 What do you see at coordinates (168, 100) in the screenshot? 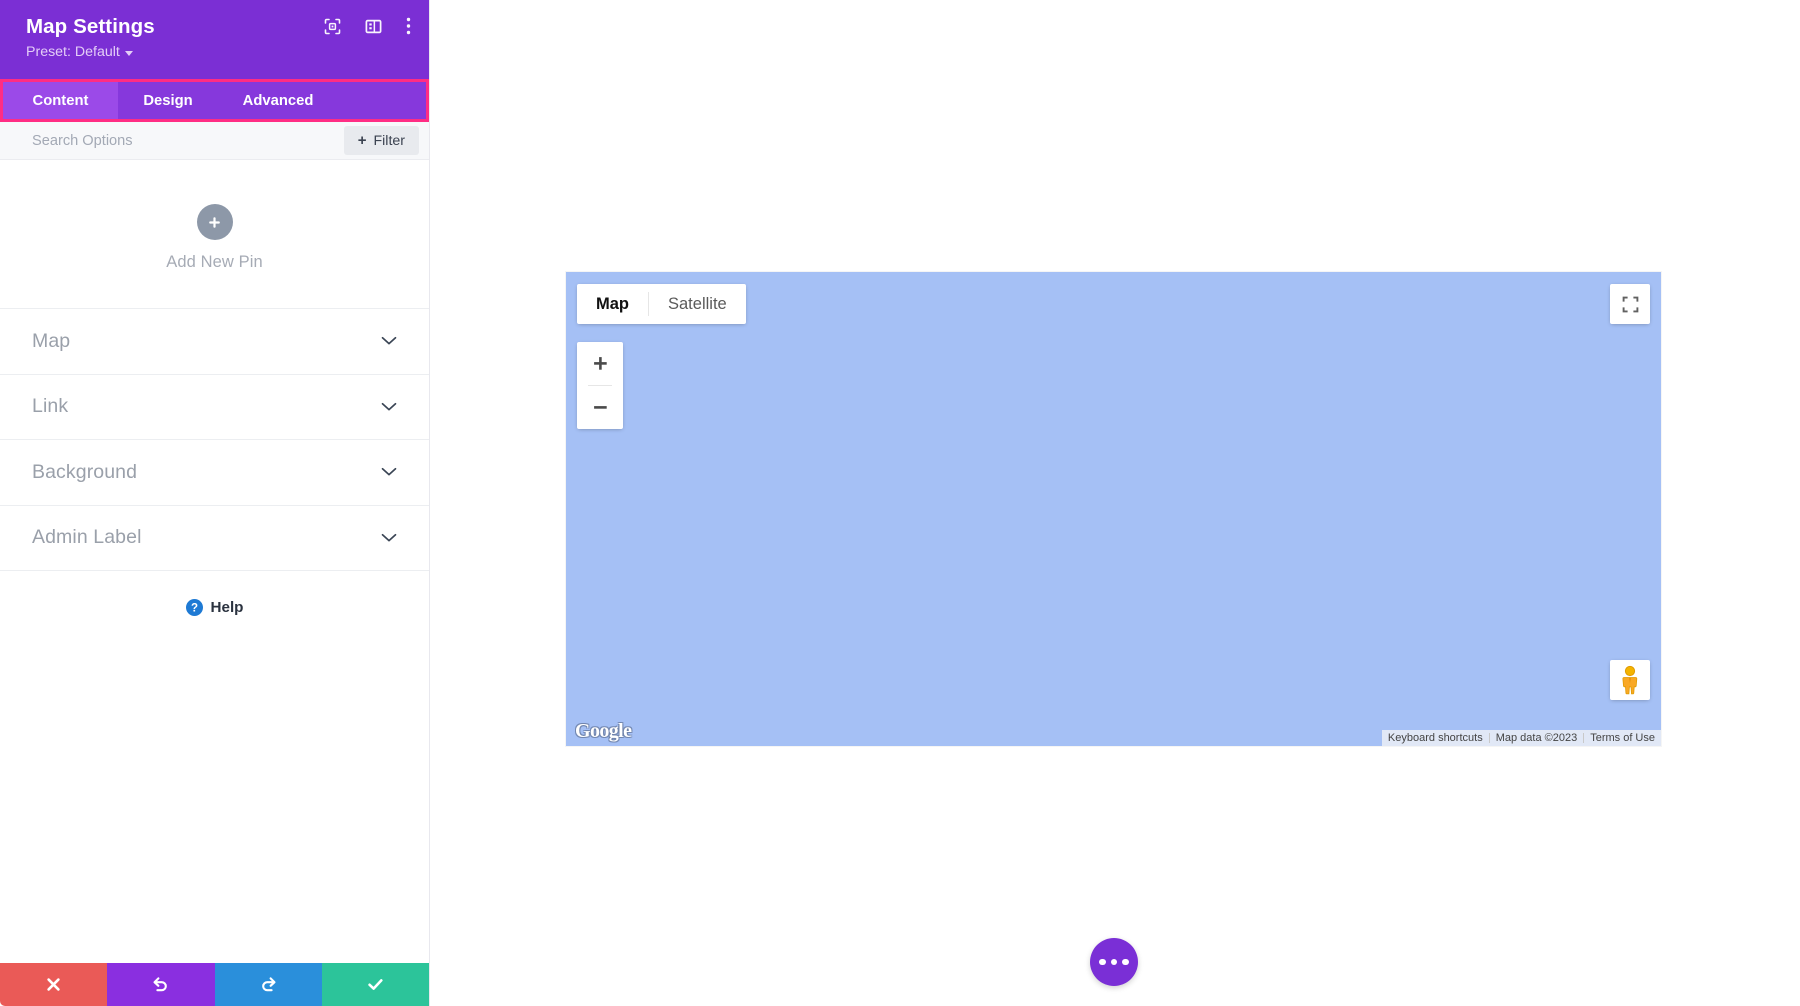
I see `tab-design: Design` at bounding box center [168, 100].